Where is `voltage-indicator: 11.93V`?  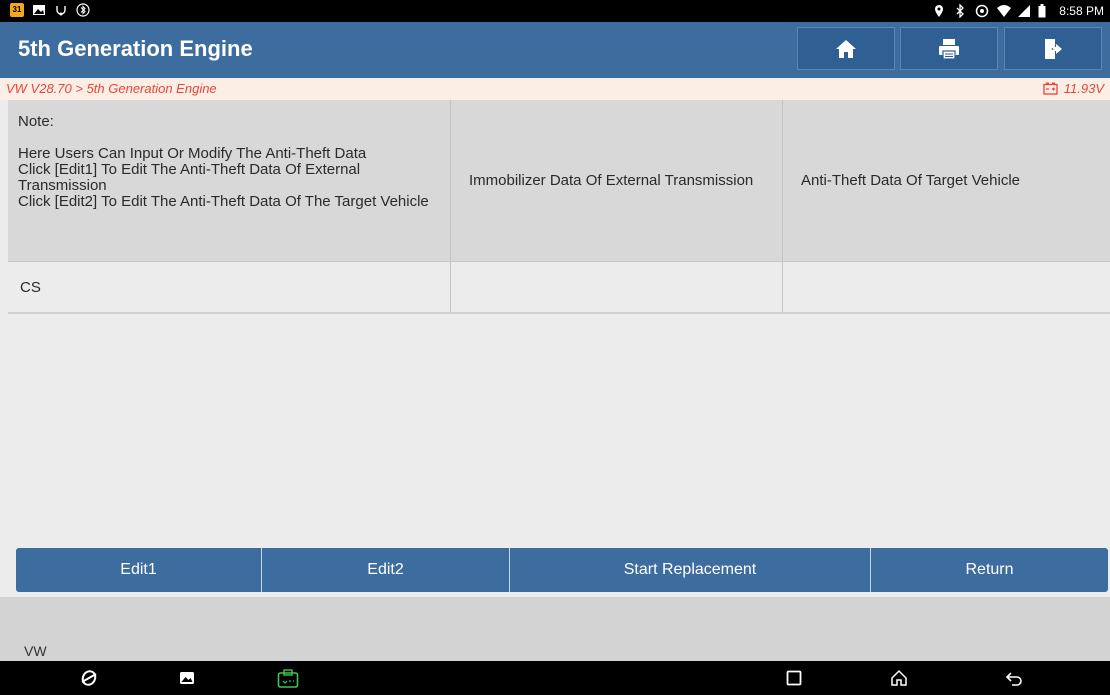
voltage-indicator: 11.93V is located at coordinates (1073, 88).